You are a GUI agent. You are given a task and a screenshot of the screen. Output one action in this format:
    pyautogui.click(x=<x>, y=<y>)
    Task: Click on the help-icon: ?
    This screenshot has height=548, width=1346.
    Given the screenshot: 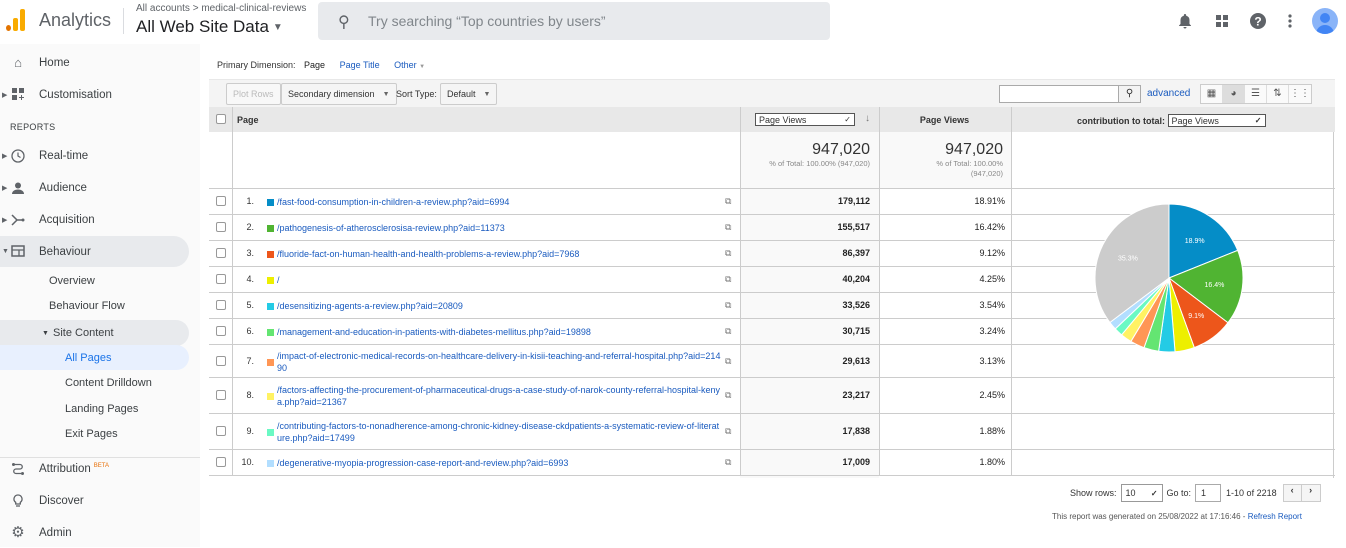 What is the action you would take?
    pyautogui.click(x=1258, y=21)
    